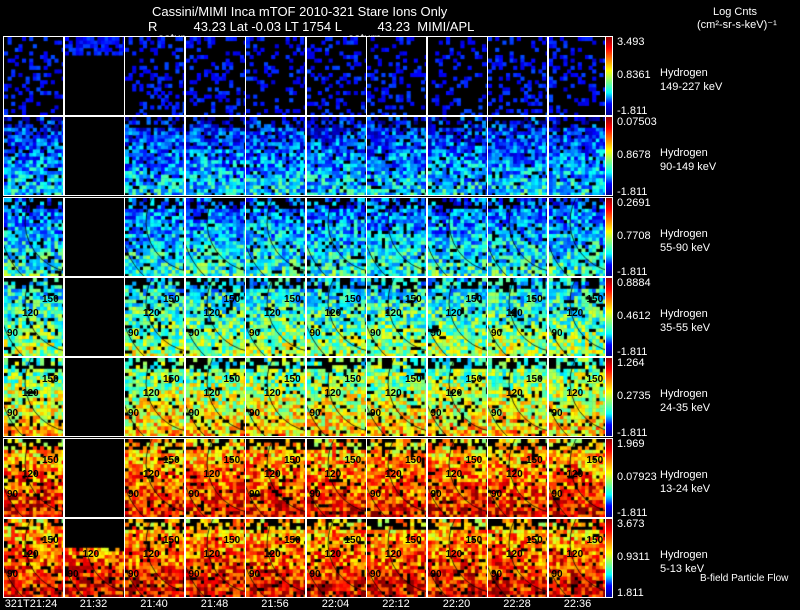  Describe the element at coordinates (517, 604) in the screenshot. I see `time-tick-label: 22:28` at that location.